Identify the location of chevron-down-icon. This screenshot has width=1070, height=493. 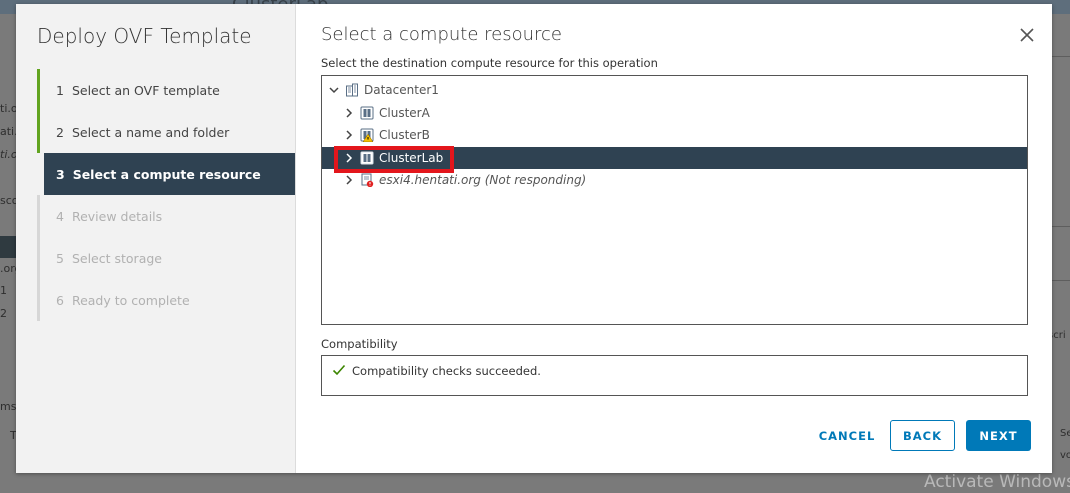
(334, 90).